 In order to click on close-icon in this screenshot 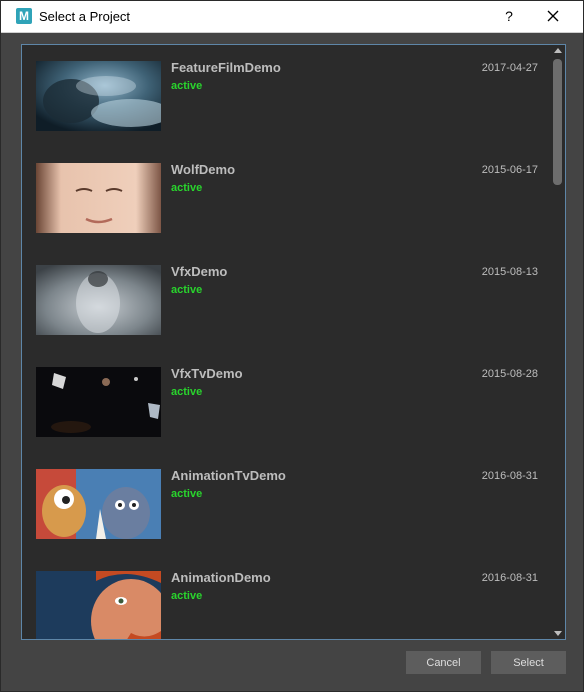, I will do `click(553, 16)`.